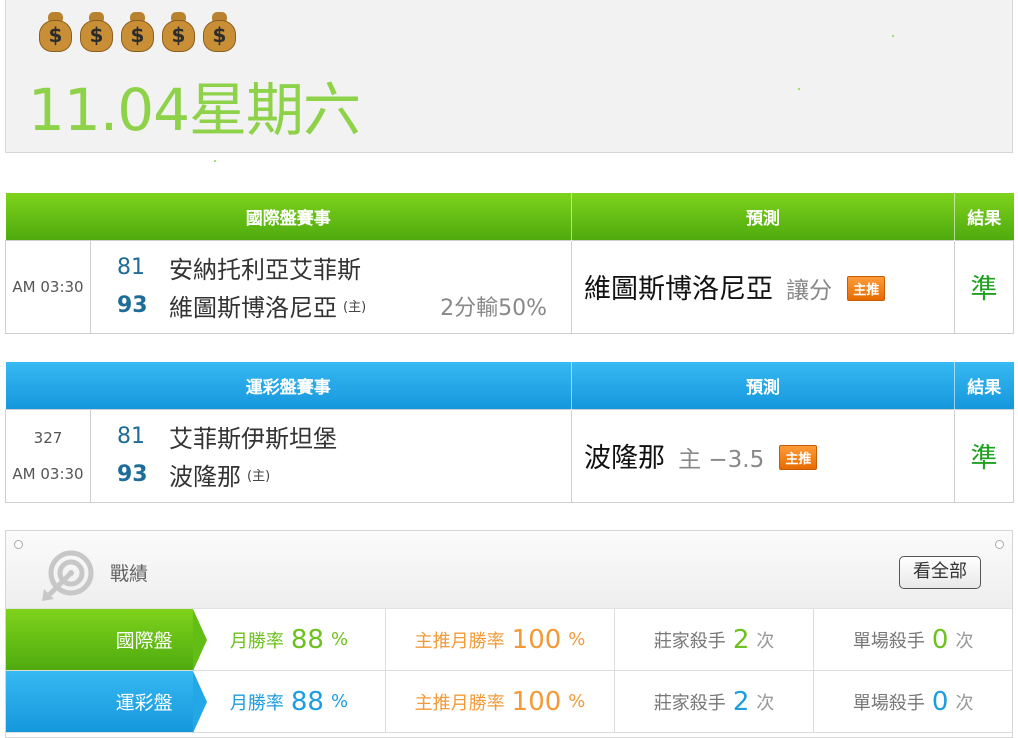 The image size is (1018, 738). What do you see at coordinates (809, 291) in the screenshot?
I see `prediction-type: 讓分` at bounding box center [809, 291].